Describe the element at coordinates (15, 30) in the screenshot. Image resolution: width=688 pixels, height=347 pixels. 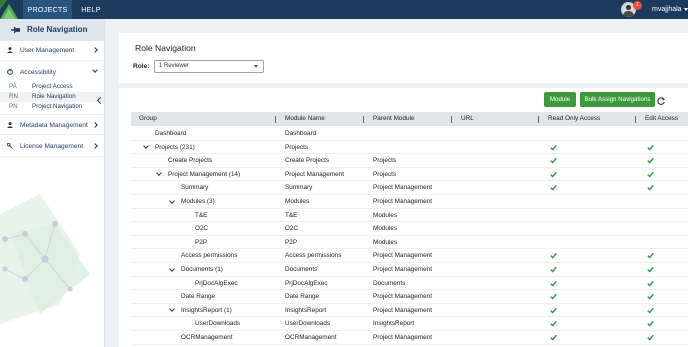
I see `pin-icon` at that location.